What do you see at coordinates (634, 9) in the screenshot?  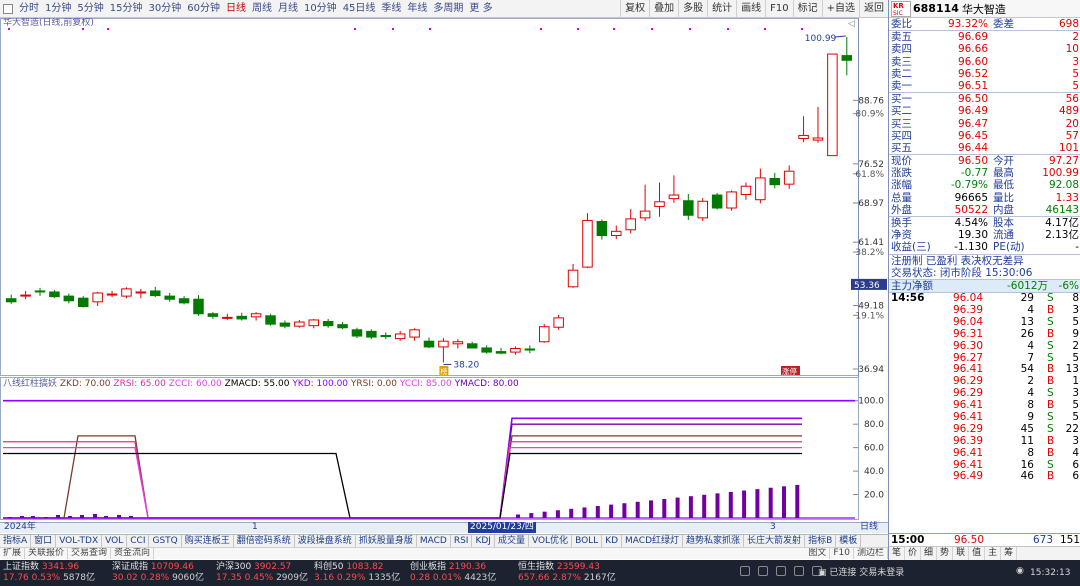 I see `toolbar-button: 复权` at bounding box center [634, 9].